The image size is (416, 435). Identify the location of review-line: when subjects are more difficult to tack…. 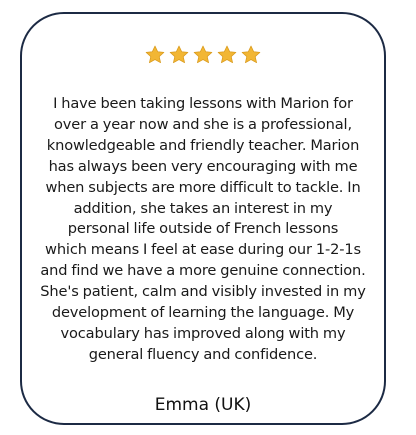
(203, 187).